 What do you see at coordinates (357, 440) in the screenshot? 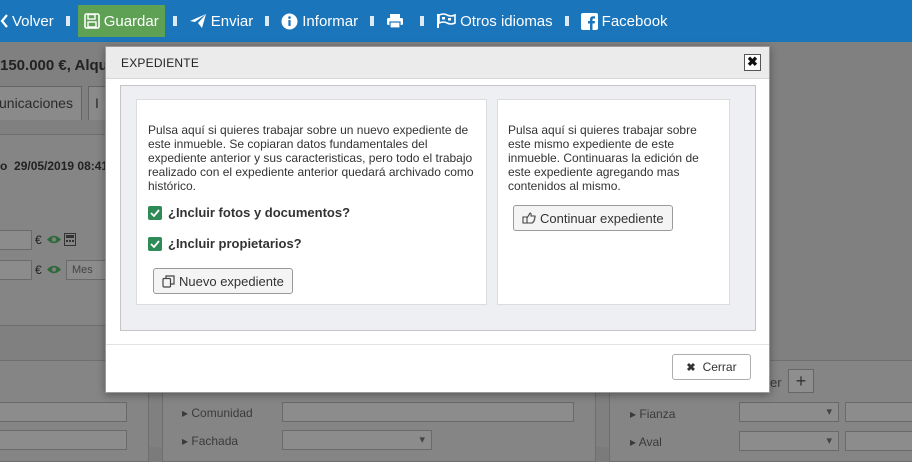
I see `fachada-select: ▾` at bounding box center [357, 440].